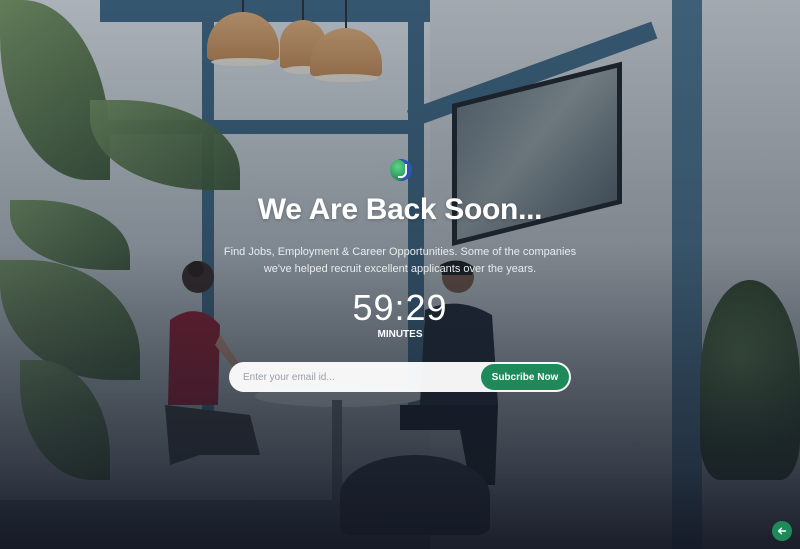 The width and height of the screenshot is (800, 549). I want to click on countdown-timer: 59:29, so click(400, 307).